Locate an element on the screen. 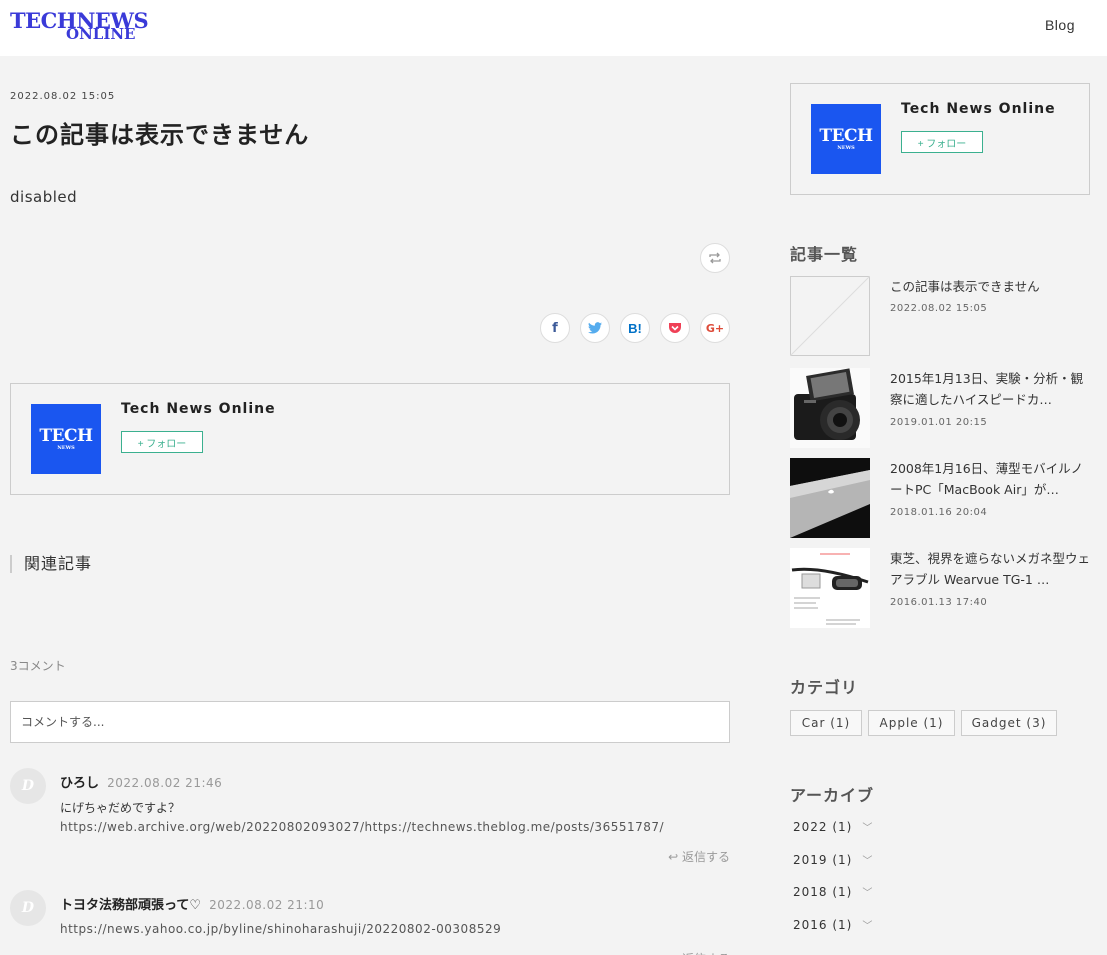  share-twitter-button is located at coordinates (595, 328).